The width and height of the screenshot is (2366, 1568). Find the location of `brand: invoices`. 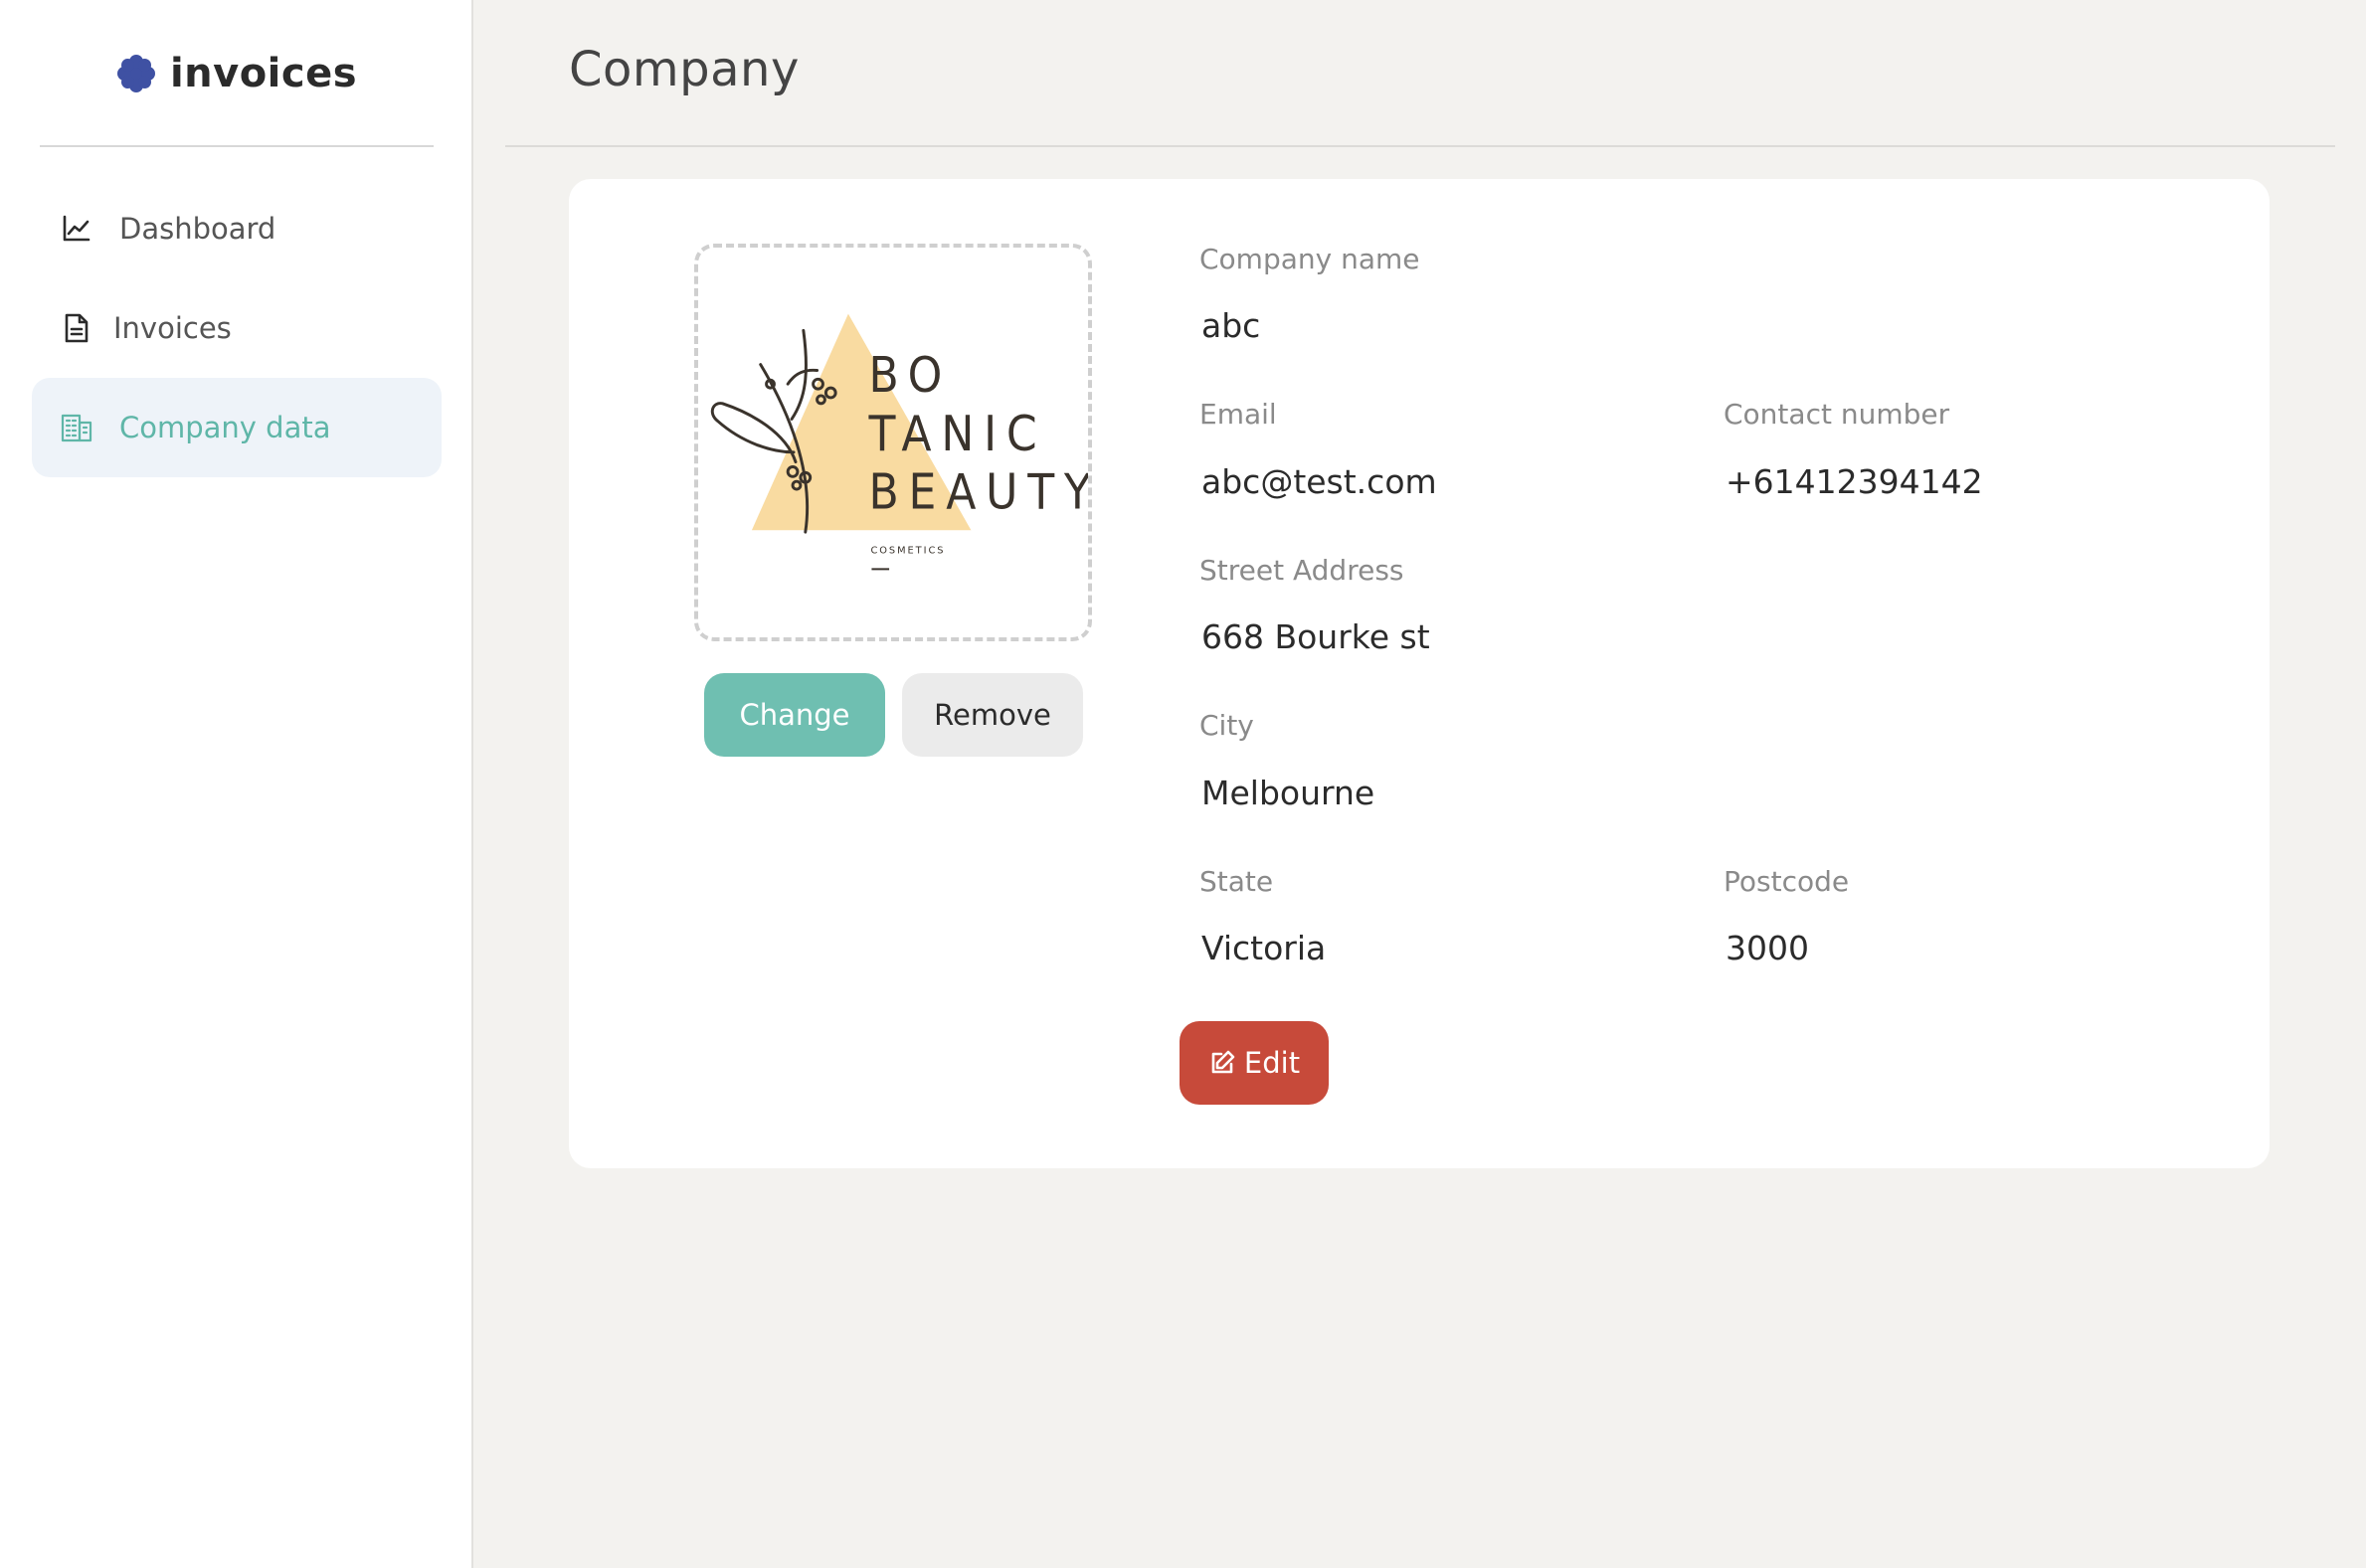

brand: invoices is located at coordinates (236, 73).